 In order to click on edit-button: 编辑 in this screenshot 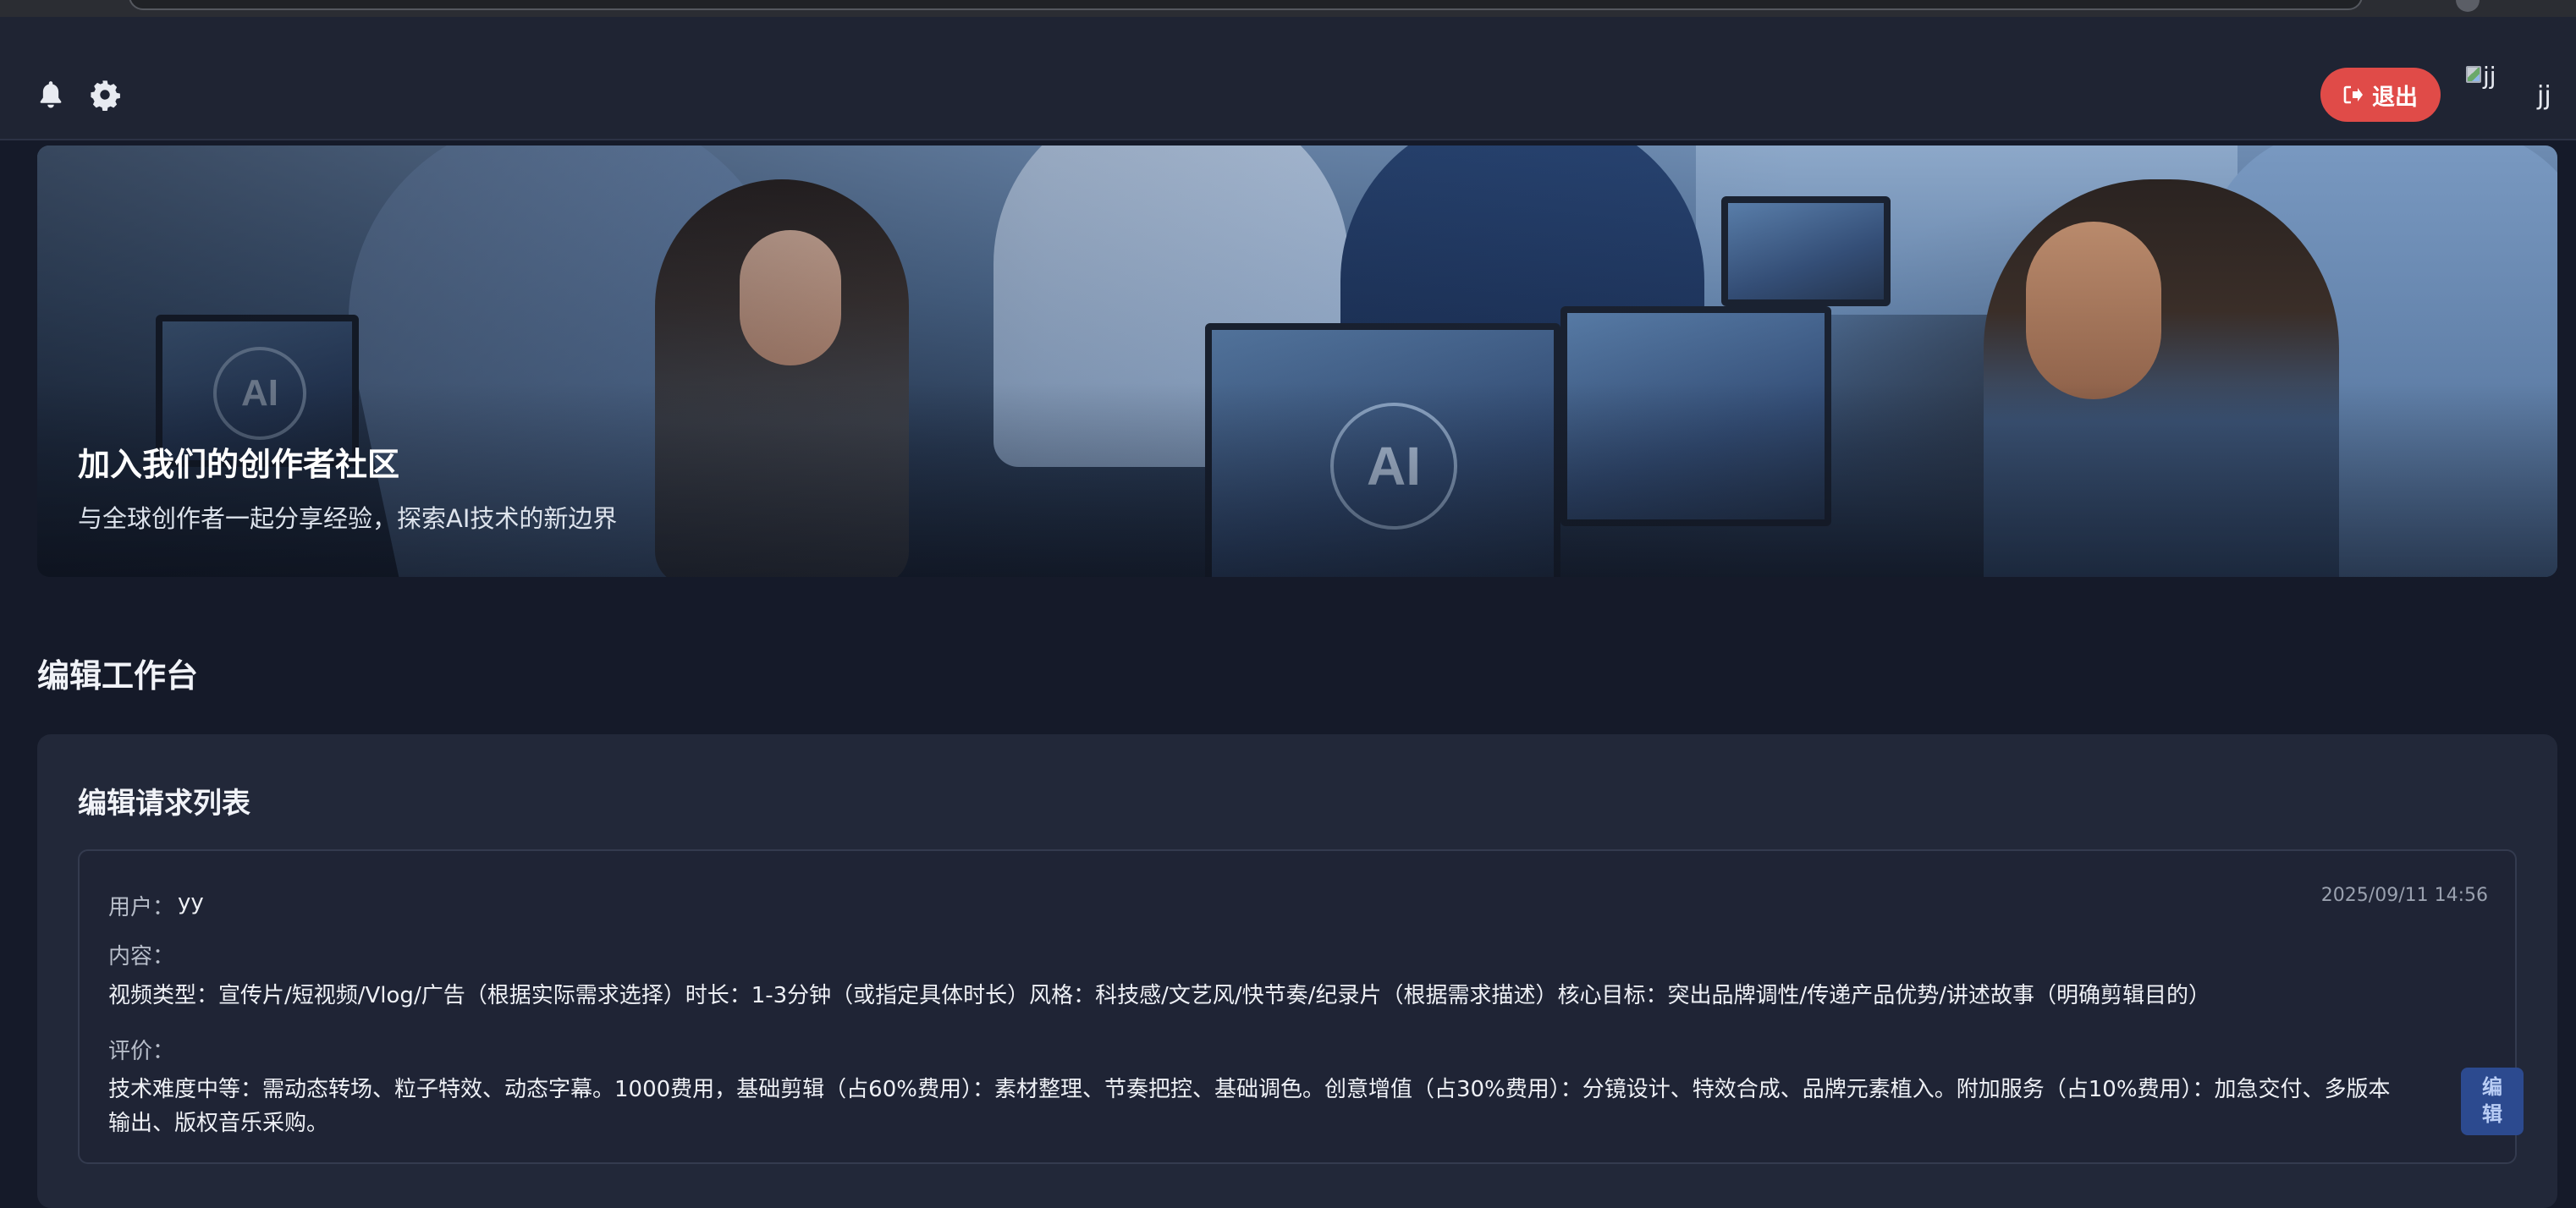, I will do `click(2492, 1101)`.